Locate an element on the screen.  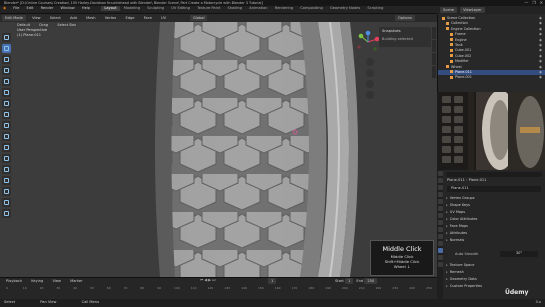
measure-tool-icon is located at coordinates (6, 125).